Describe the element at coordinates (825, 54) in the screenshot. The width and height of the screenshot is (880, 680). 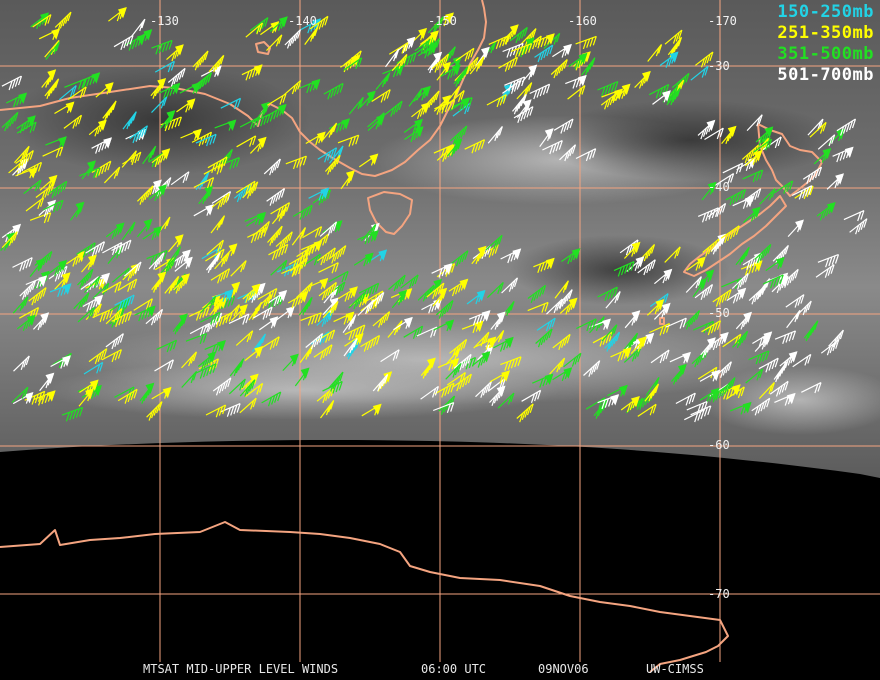
I see `legend-item-351-500: 351-500mb` at that location.